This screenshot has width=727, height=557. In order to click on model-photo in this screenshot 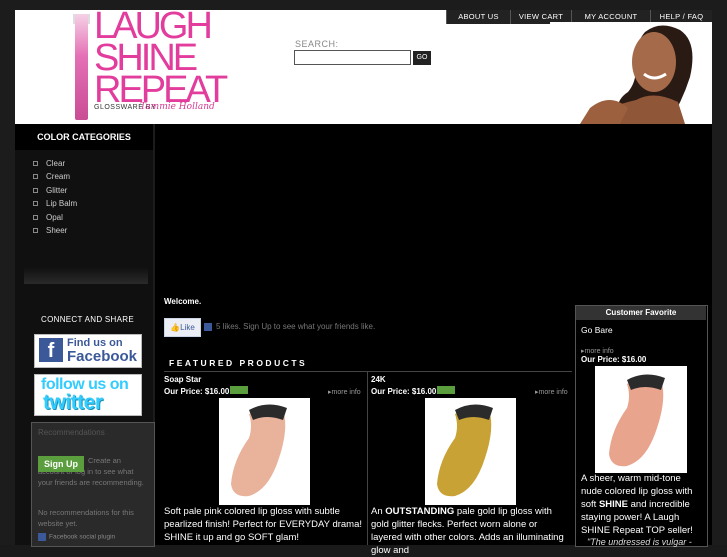, I will do `click(631, 73)`.